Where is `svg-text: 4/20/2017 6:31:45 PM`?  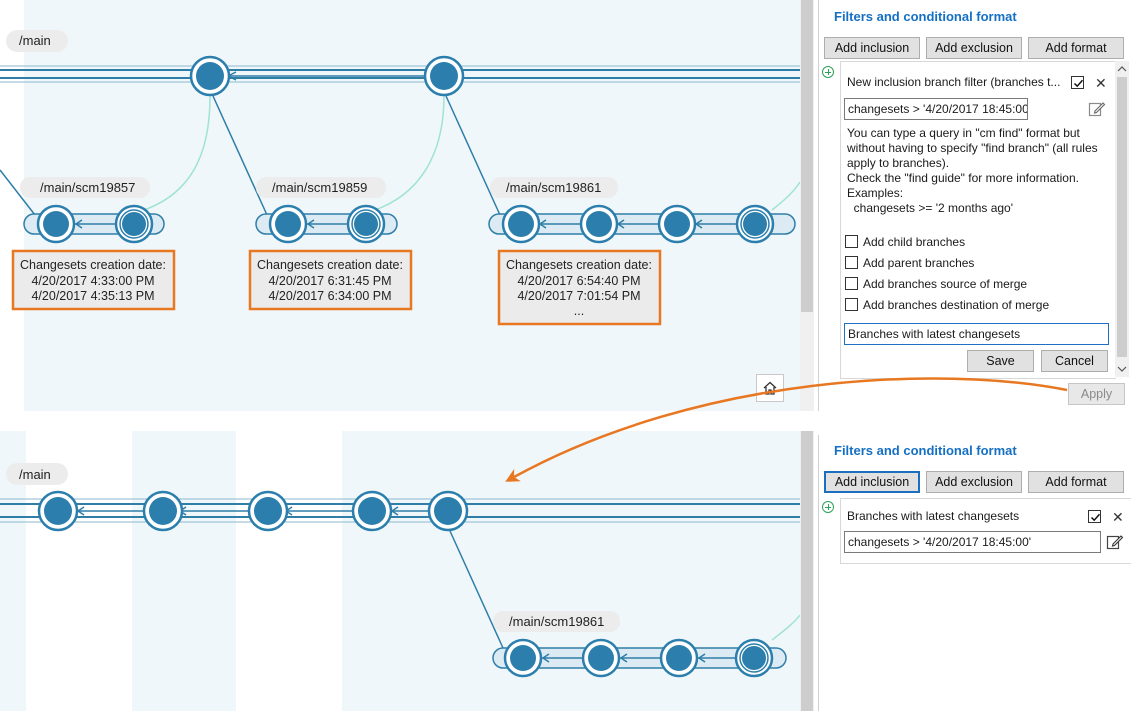 svg-text: 4/20/2017 6:31:45 PM is located at coordinates (329, 281).